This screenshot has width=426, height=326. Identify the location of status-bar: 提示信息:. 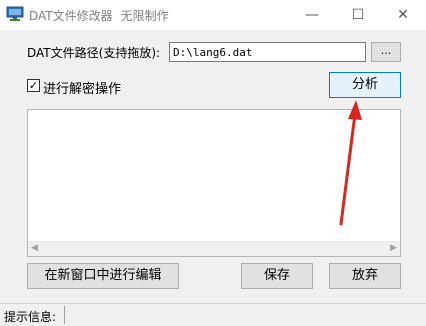
(213, 314).